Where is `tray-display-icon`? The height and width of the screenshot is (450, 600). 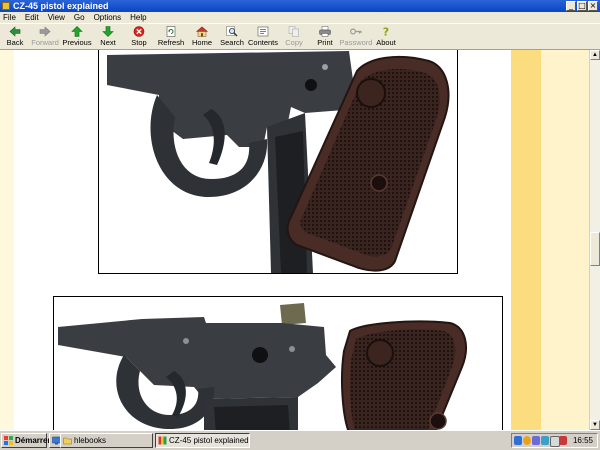
tray-display-icon is located at coordinates (536, 440).